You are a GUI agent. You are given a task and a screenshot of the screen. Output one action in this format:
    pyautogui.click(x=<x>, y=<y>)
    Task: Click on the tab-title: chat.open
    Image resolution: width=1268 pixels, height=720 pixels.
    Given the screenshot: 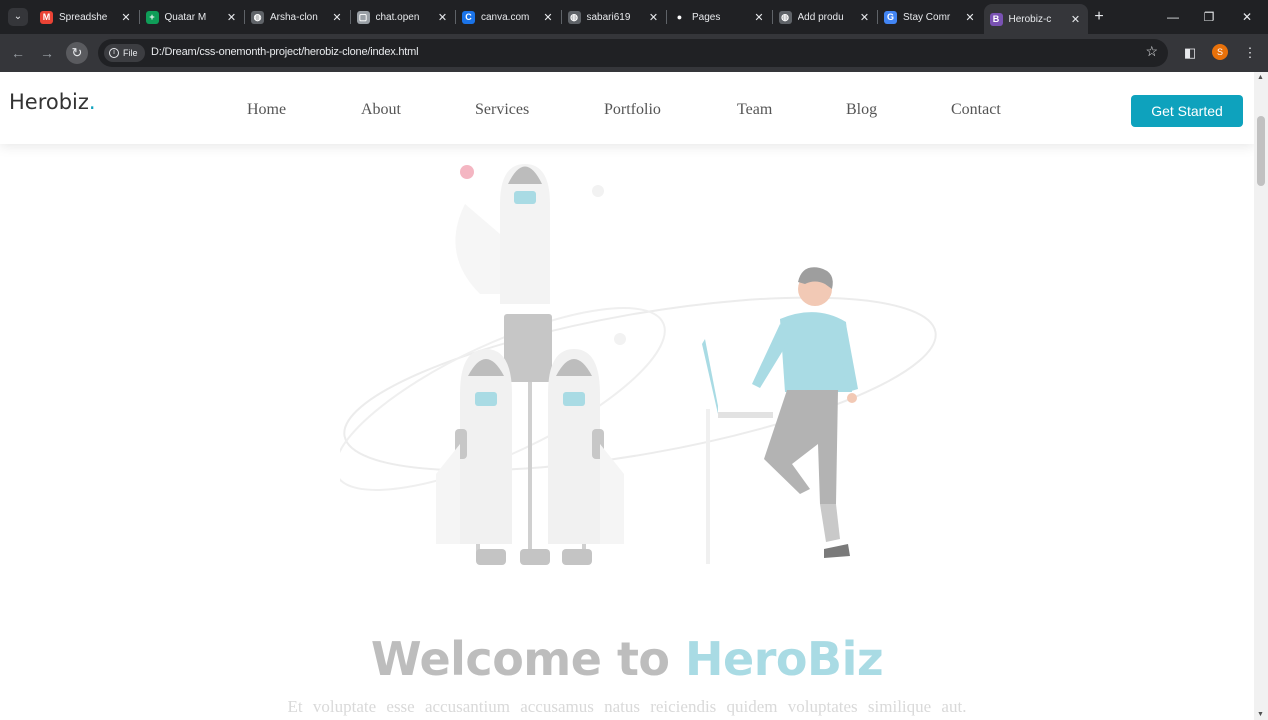 What is the action you would take?
    pyautogui.click(x=397, y=17)
    